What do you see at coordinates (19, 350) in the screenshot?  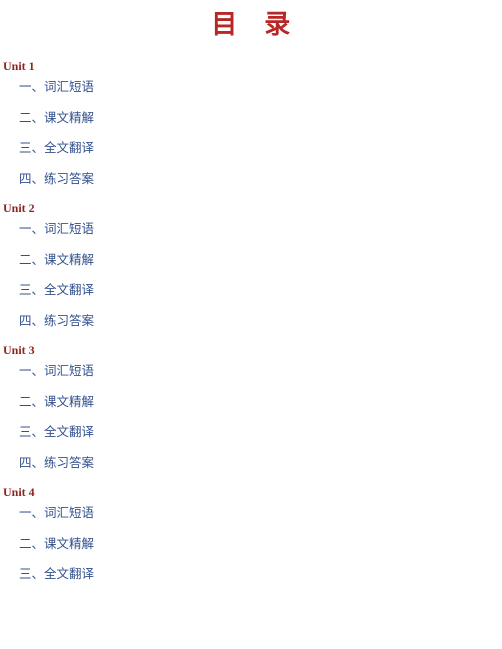 I see `unit-heading: Unit 3` at bounding box center [19, 350].